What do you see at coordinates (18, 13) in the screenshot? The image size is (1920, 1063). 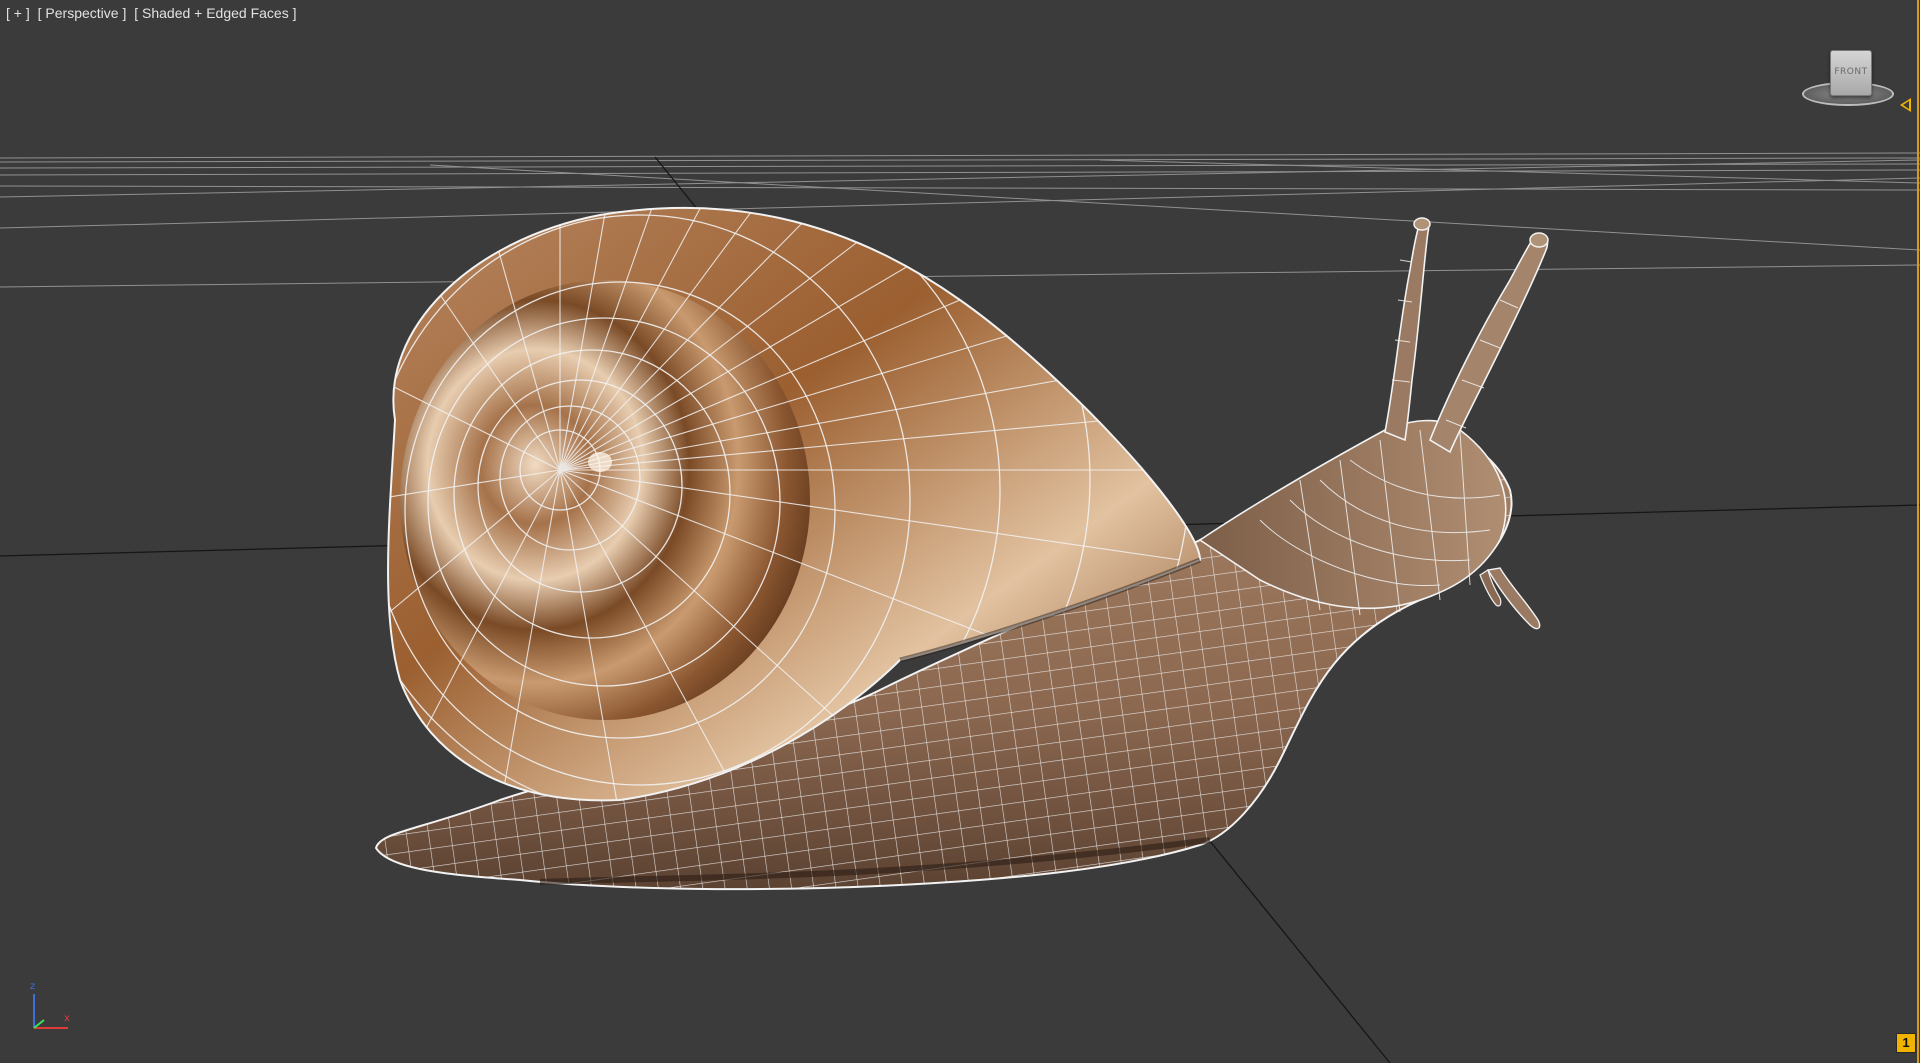 I see `viewport-menu-button: [ + ]` at bounding box center [18, 13].